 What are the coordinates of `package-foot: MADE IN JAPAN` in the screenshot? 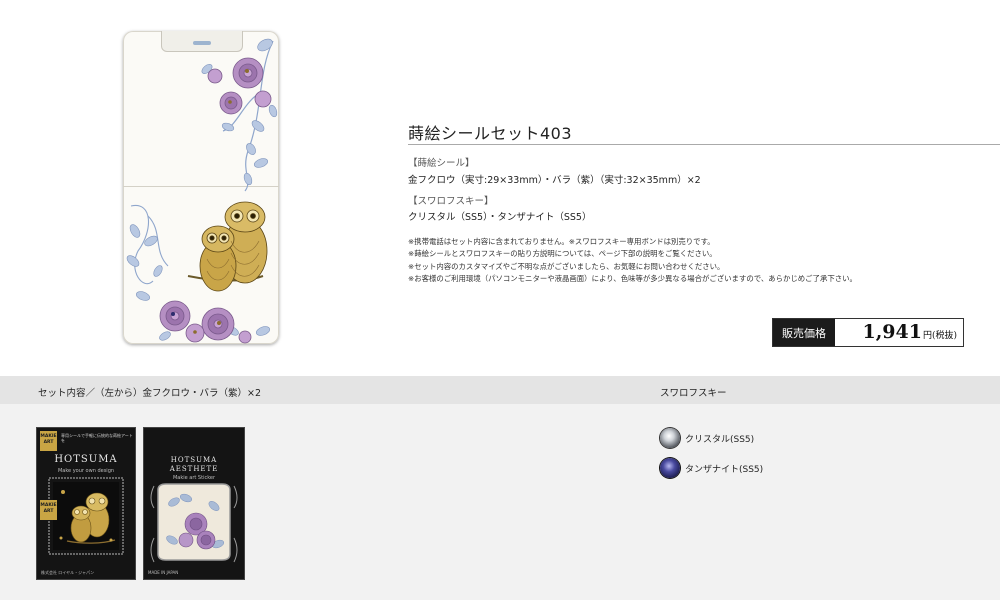 It's located at (163, 572).